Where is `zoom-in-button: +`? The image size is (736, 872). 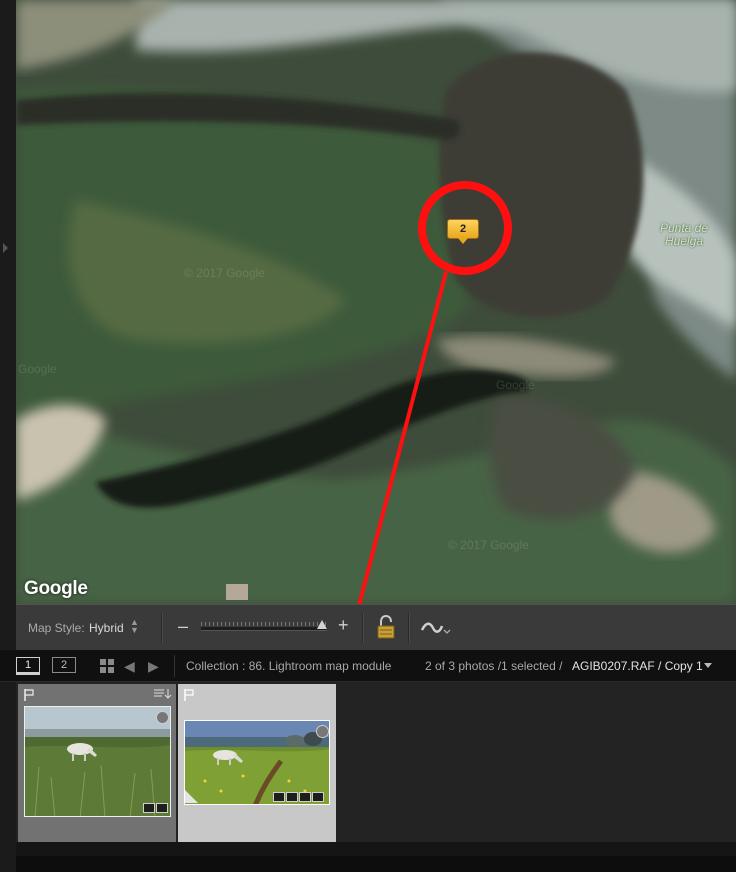
zoom-in-button: + is located at coordinates (343, 625).